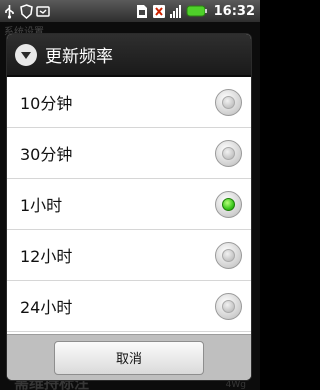 The height and width of the screenshot is (390, 320). I want to click on frequency-option: 10分钟, so click(129, 102).